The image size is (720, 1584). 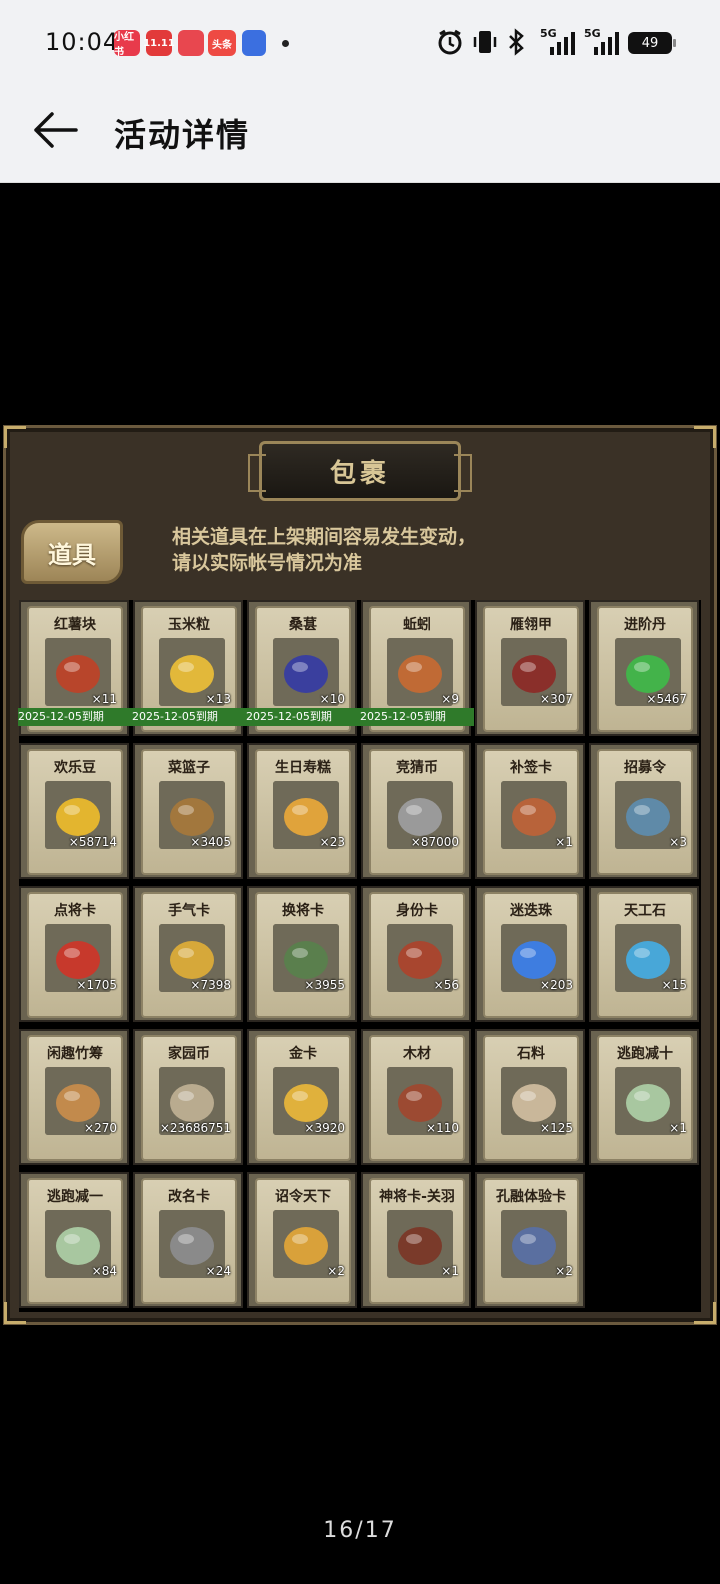 What do you see at coordinates (188, 1240) in the screenshot?
I see `item-slot: 改名卡 ×24` at bounding box center [188, 1240].